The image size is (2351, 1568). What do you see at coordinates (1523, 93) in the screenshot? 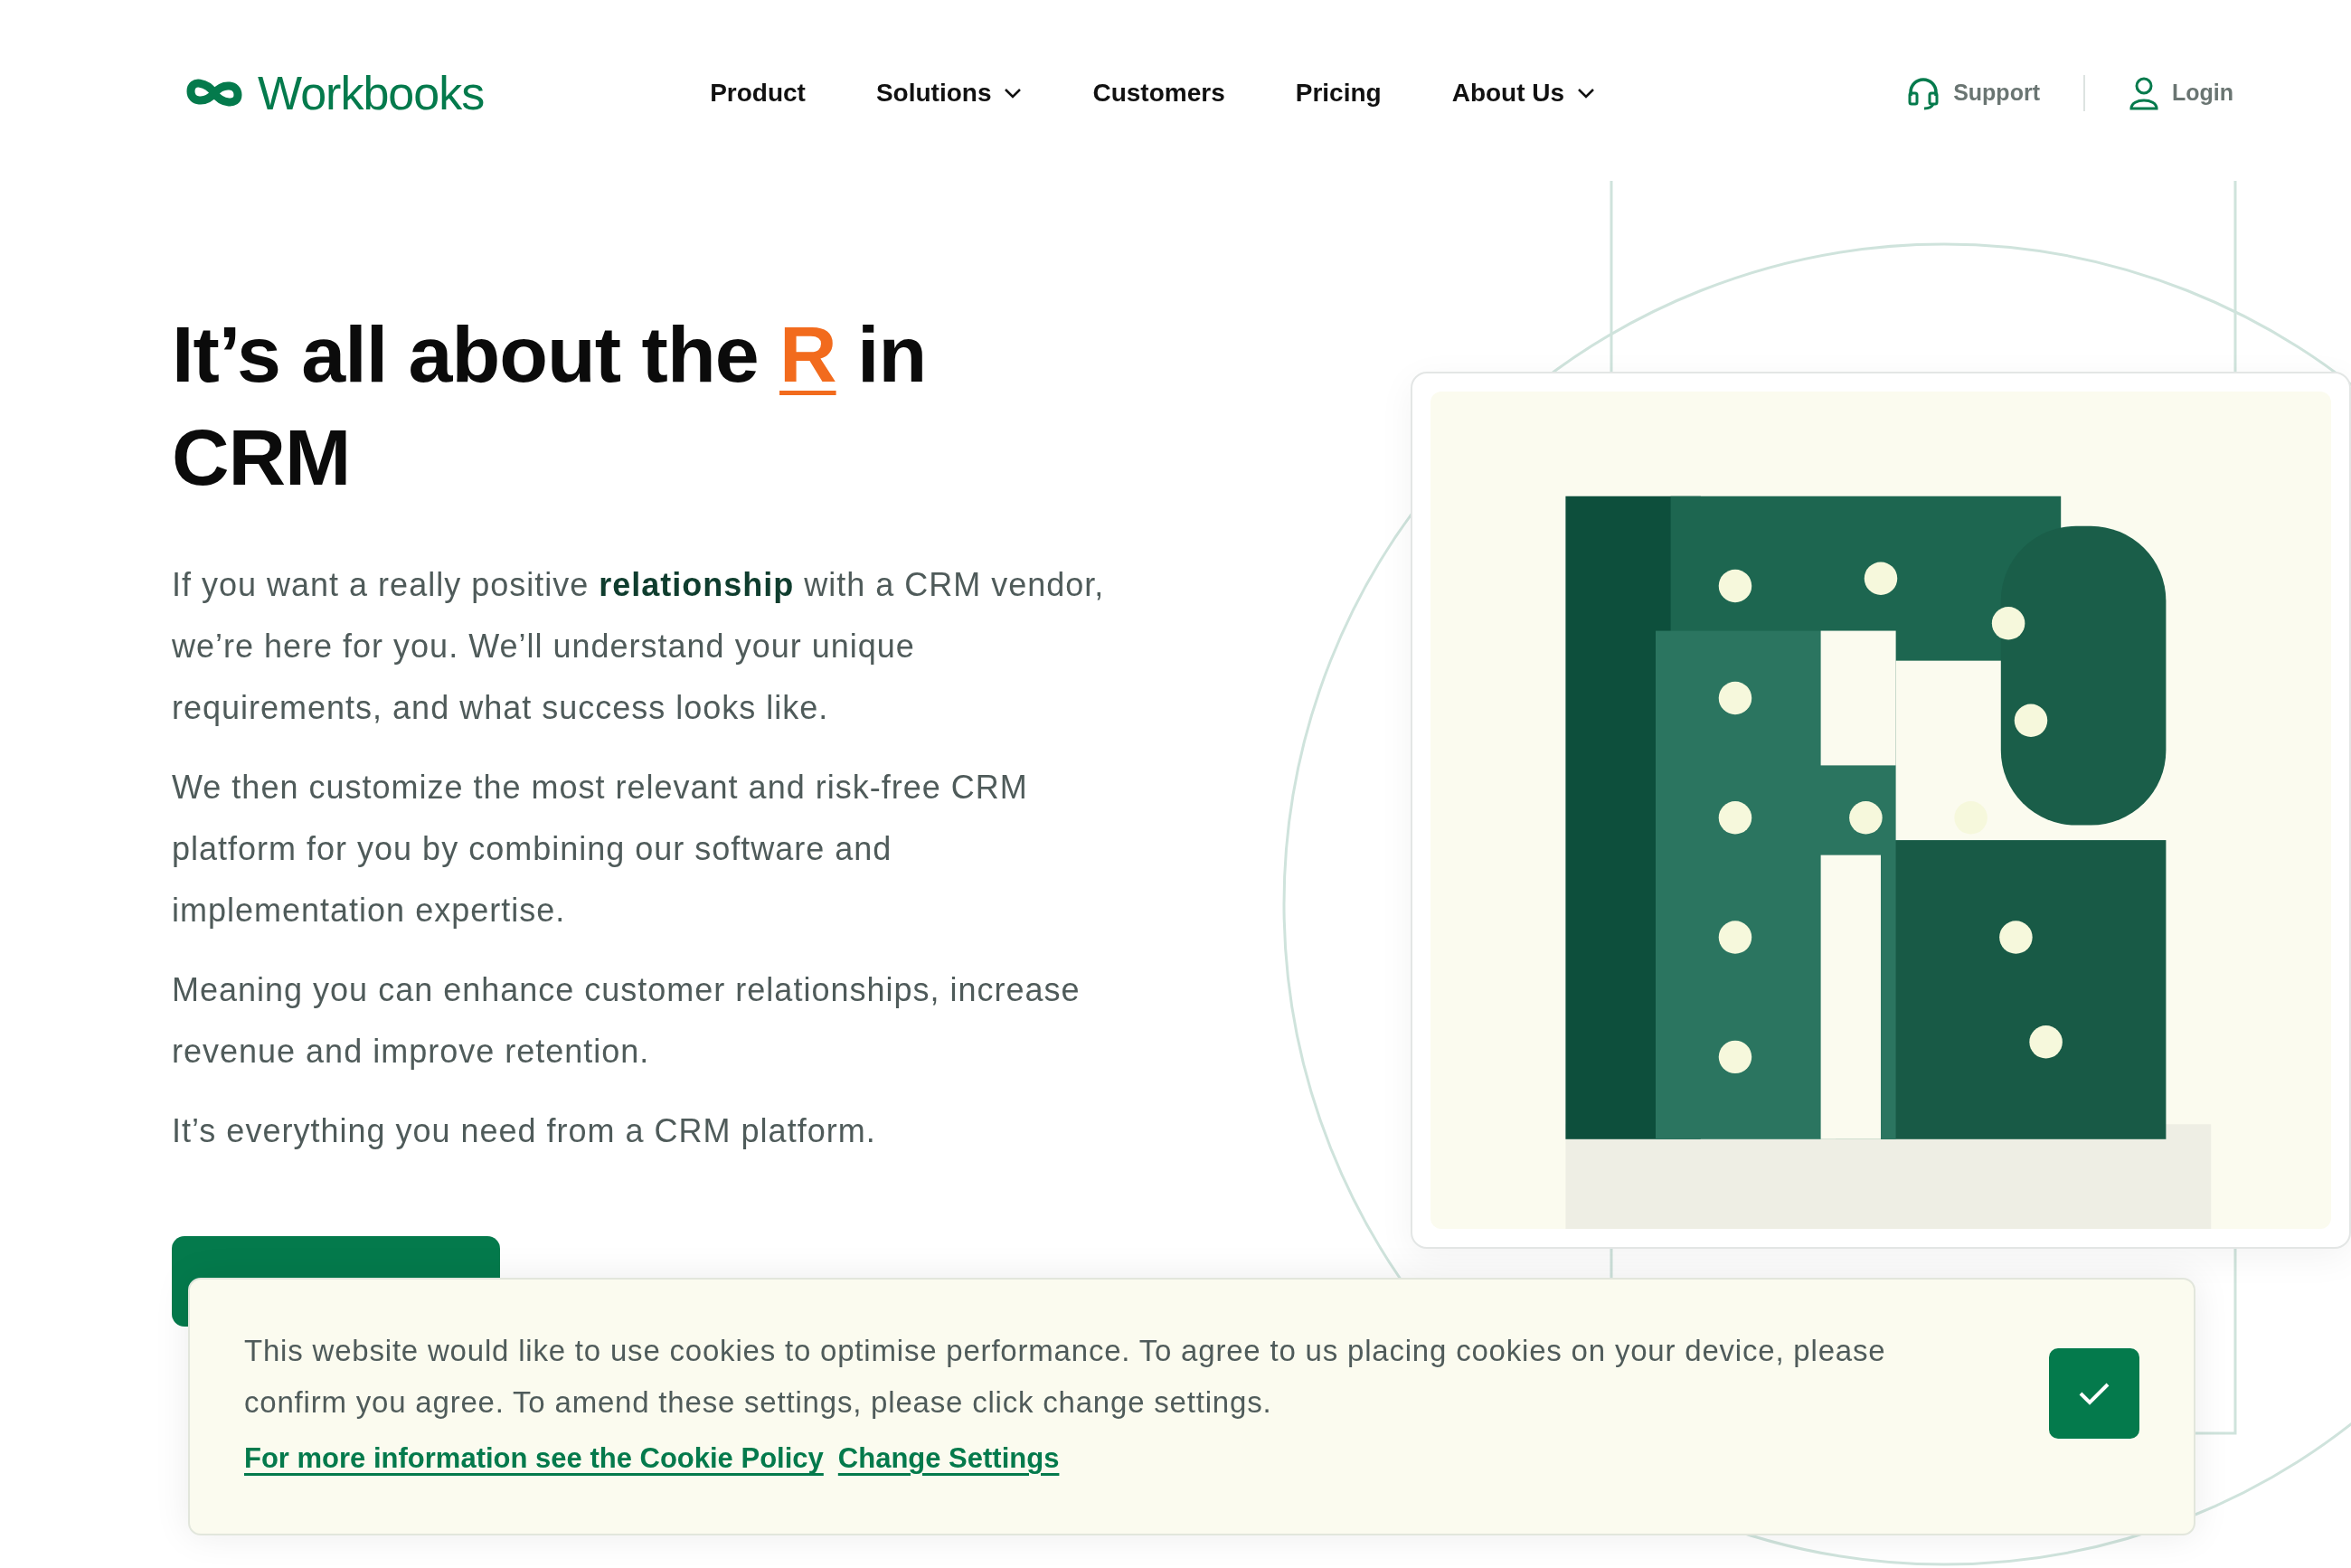
I see `nav-link: About Us` at bounding box center [1523, 93].